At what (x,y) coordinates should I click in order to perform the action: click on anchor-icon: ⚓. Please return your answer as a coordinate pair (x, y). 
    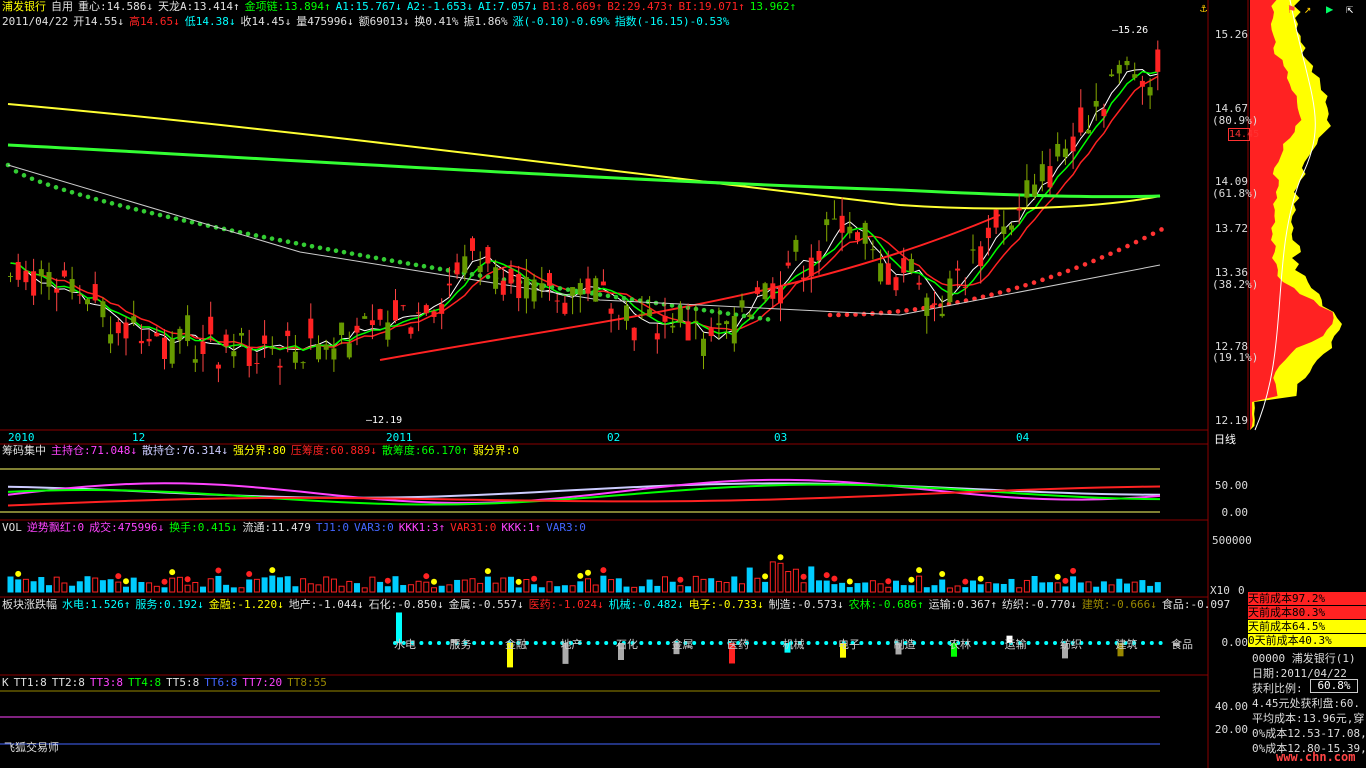
    Looking at the image, I should click on (1203, 8).